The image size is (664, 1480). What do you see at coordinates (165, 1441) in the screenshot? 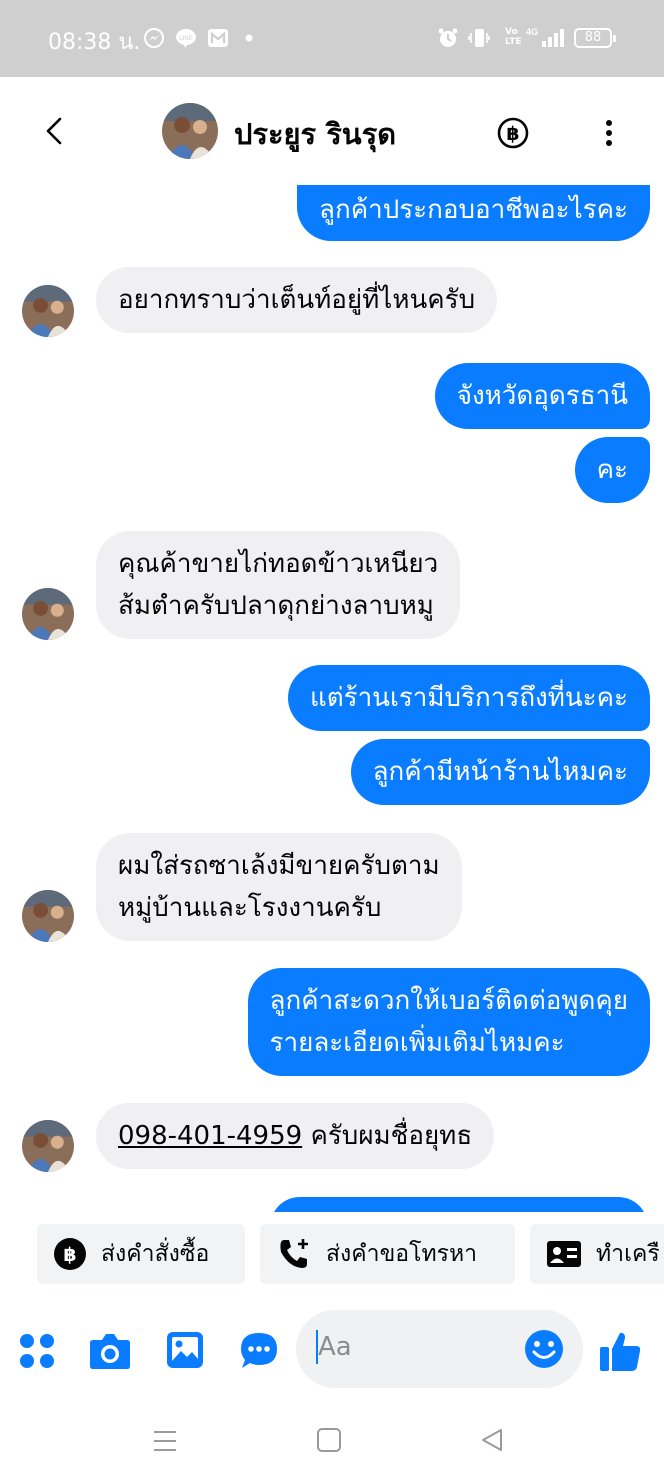
I see `menu-icon` at bounding box center [165, 1441].